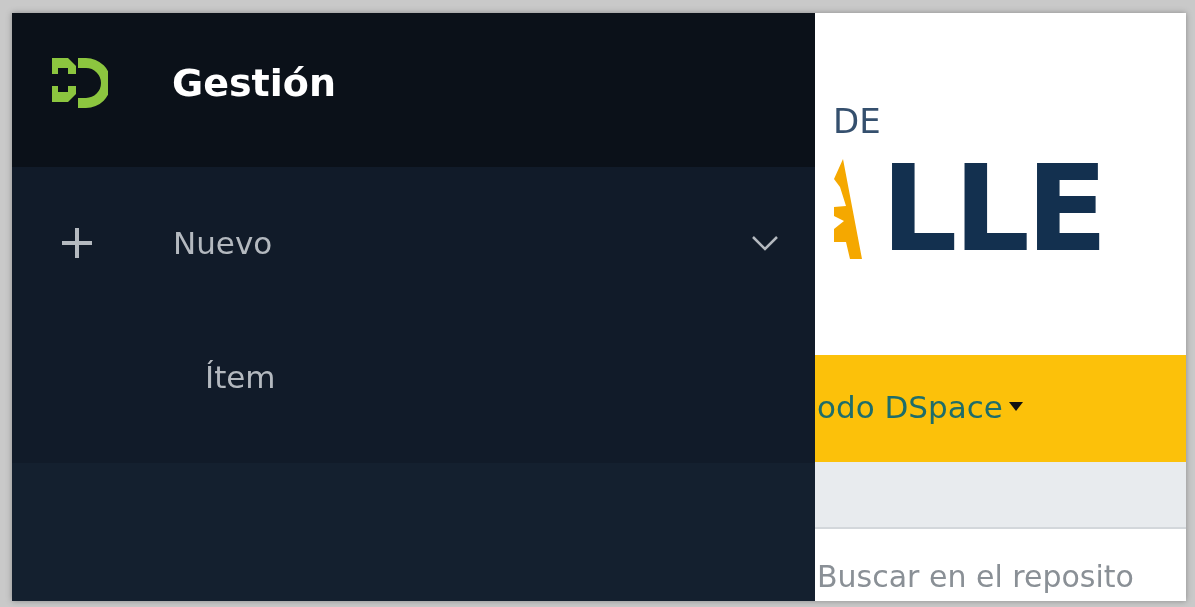 Image resolution: width=1195 pixels, height=607 pixels. Describe the element at coordinates (240, 377) in the screenshot. I see `submenu-item: Ítem` at that location.